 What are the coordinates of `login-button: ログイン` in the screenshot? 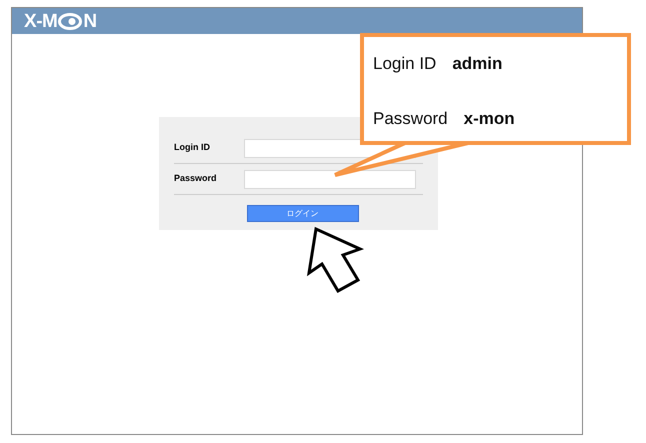 It's located at (302, 213).